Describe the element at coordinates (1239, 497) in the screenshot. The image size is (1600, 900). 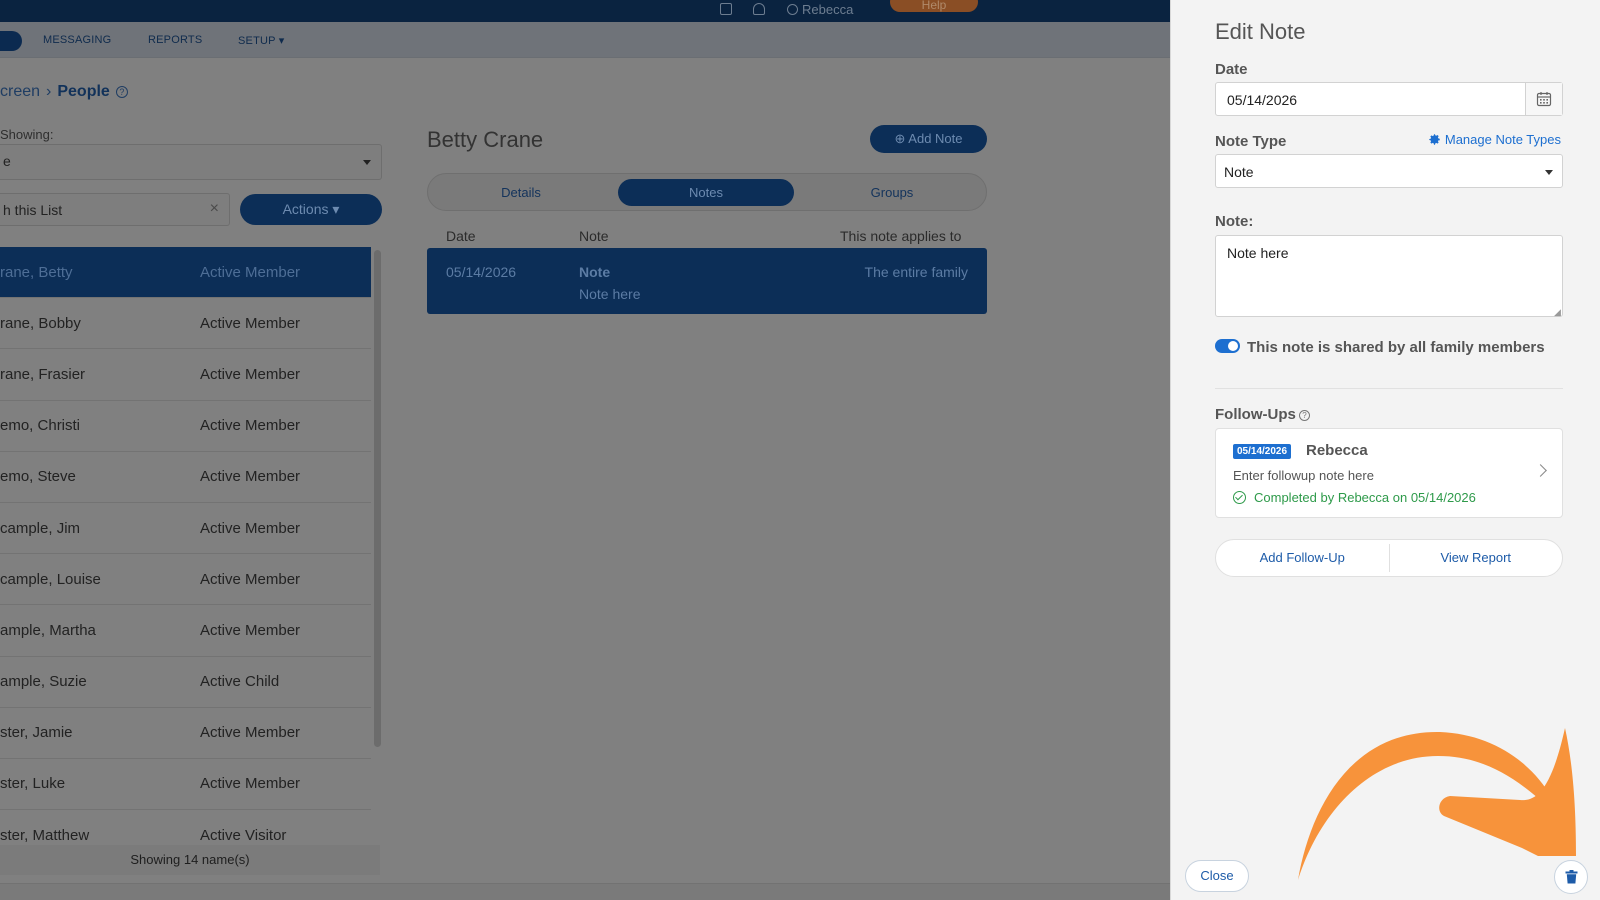
I see `check-circle-icon` at that location.